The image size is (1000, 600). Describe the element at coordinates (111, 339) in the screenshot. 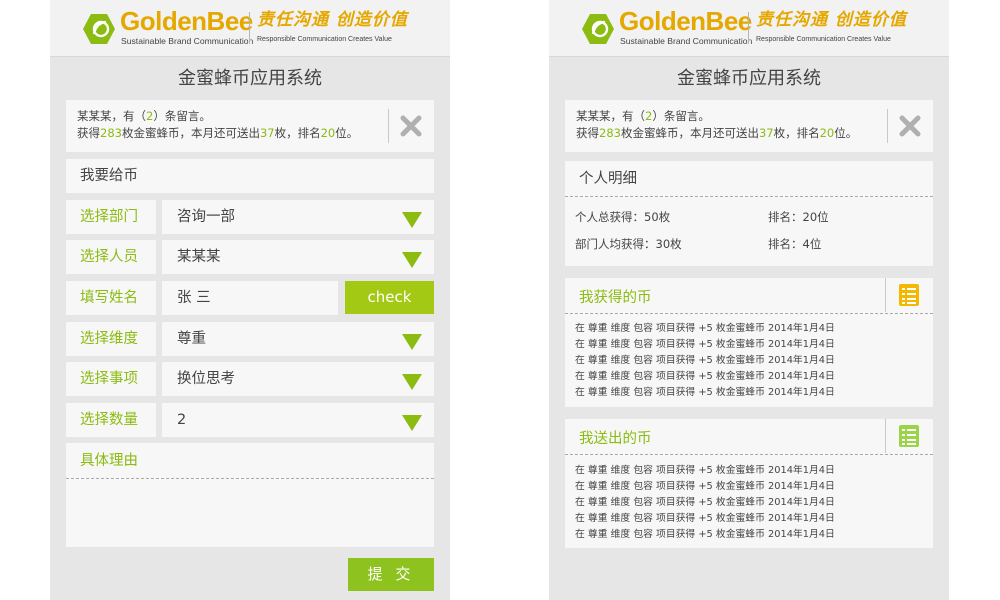

I see `dimension-label: 选择维度` at that location.